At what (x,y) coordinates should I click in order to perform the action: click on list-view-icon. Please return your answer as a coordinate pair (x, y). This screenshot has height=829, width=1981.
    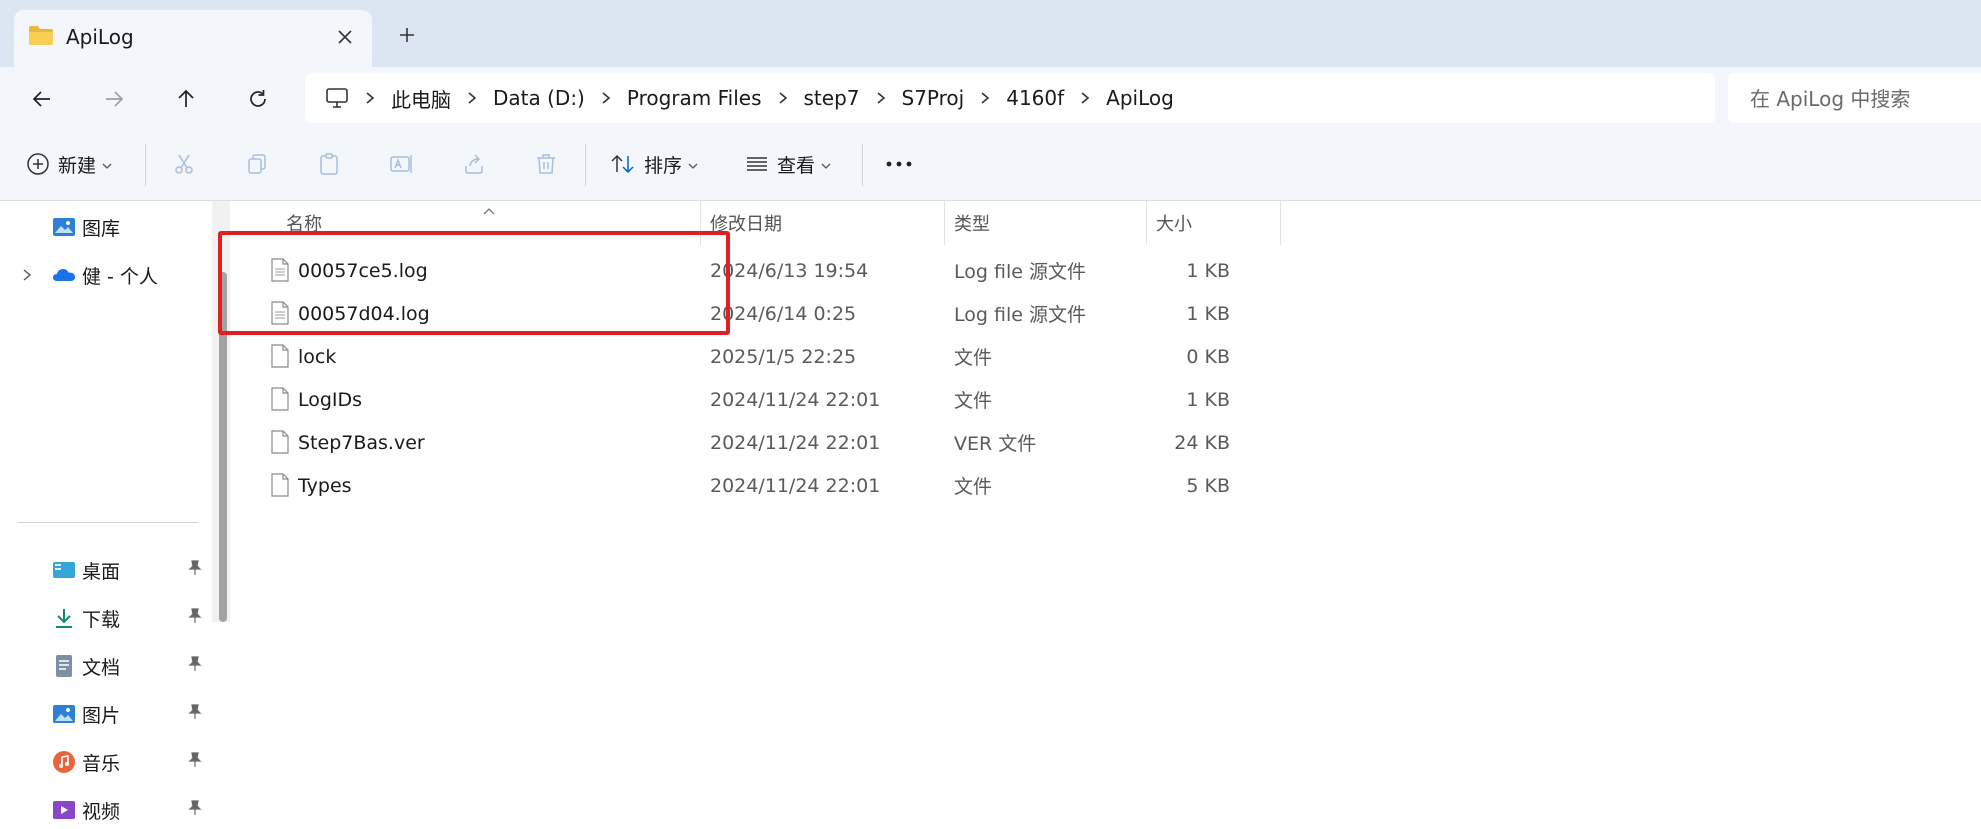
    Looking at the image, I should click on (757, 164).